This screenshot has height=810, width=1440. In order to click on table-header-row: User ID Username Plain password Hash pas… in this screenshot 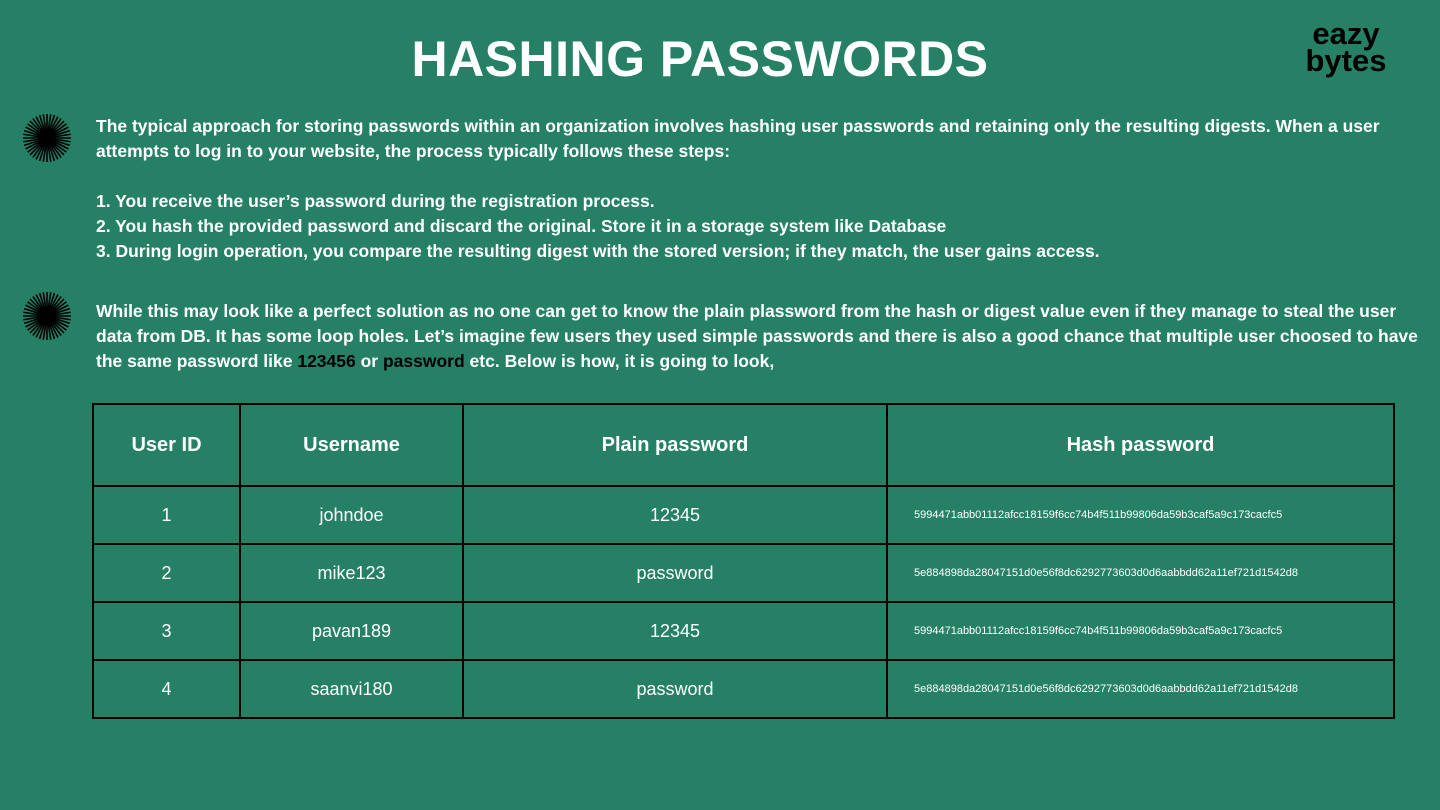, I will do `click(743, 445)`.